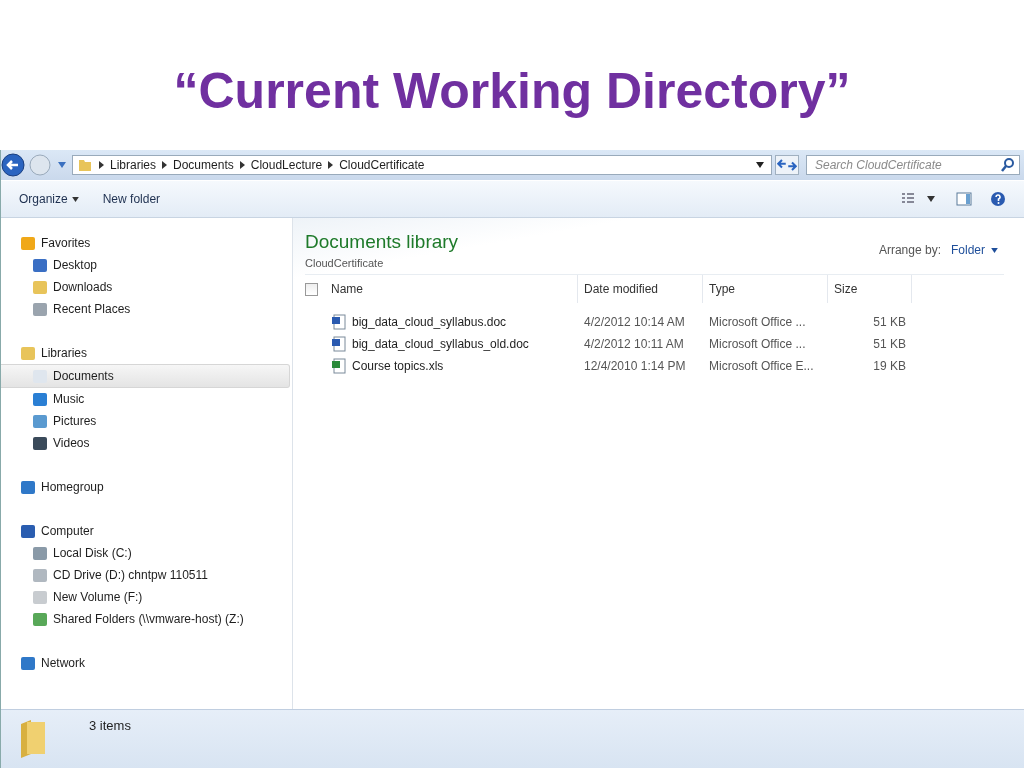 The image size is (1024, 768). I want to click on size-cell-text: 19 KB, so click(889, 366).